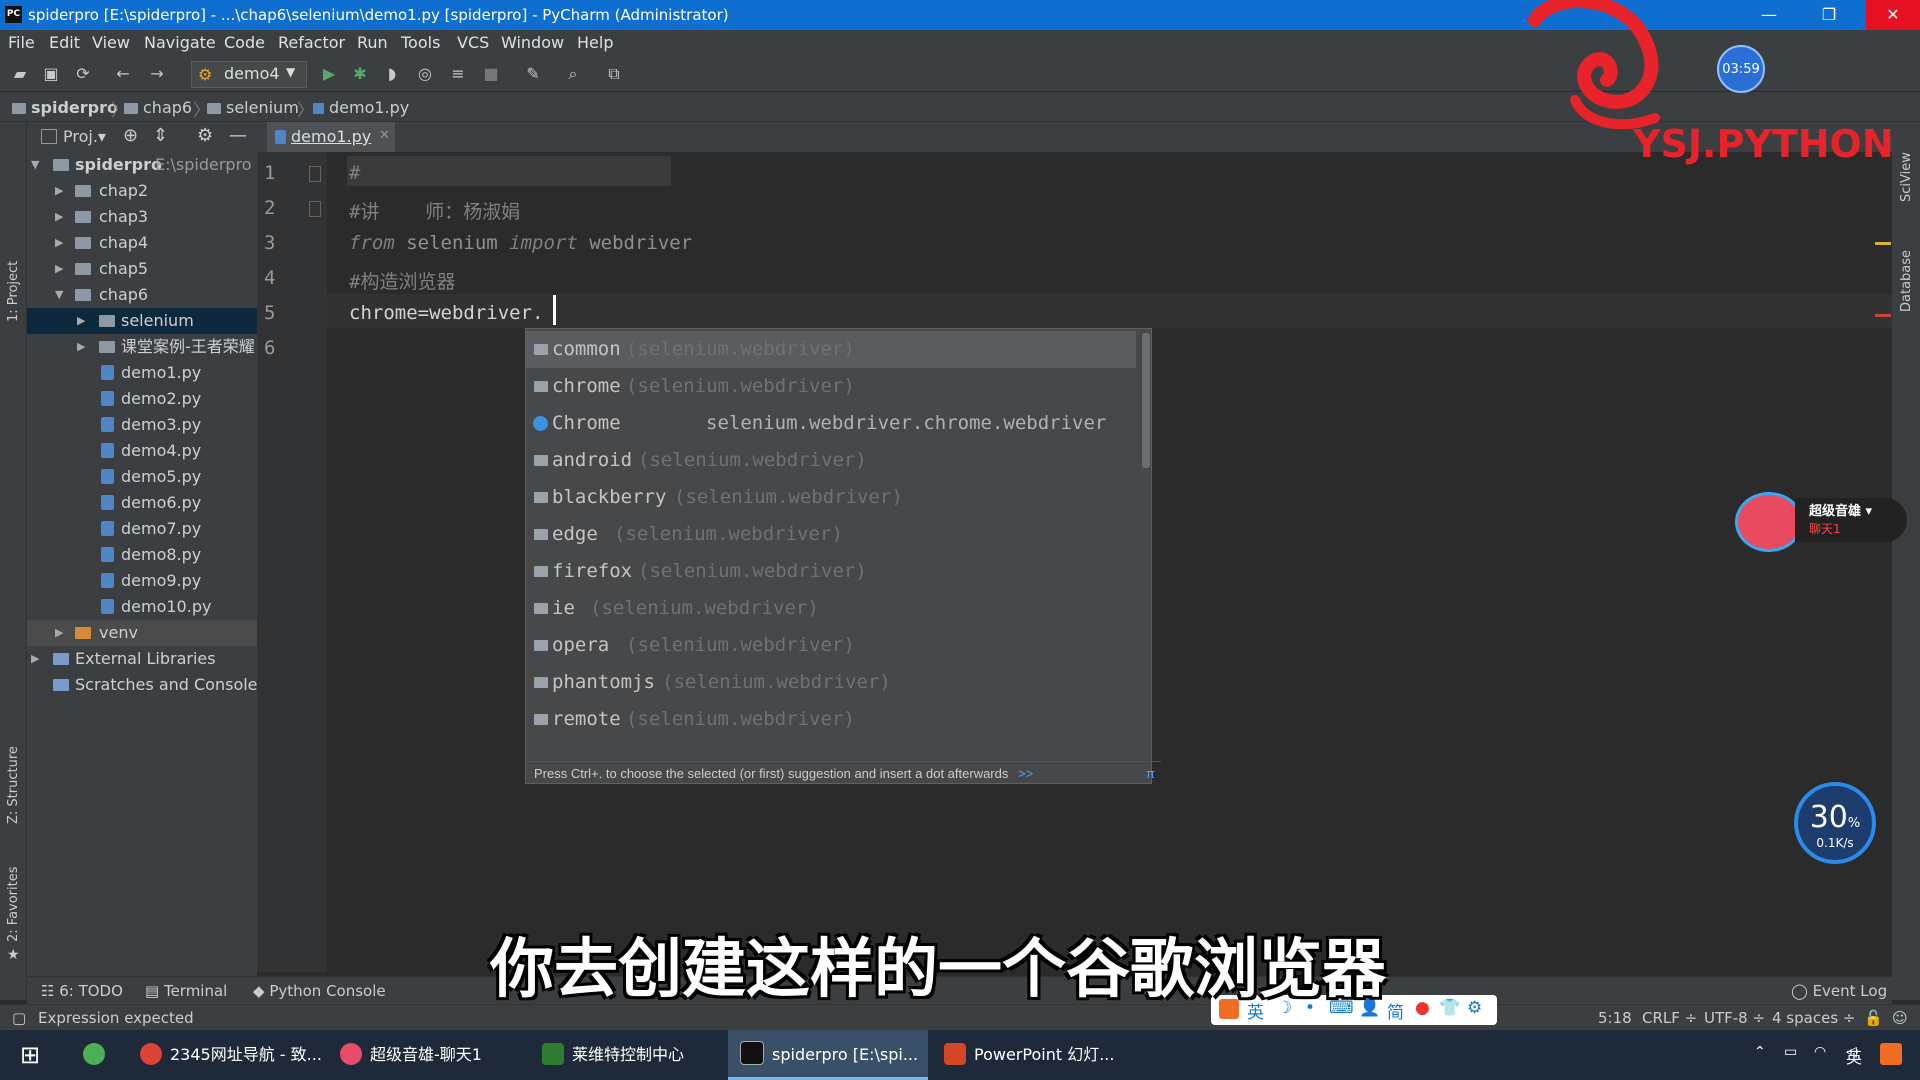  What do you see at coordinates (13, 291) in the screenshot?
I see `project-tool-button: 1: Project` at bounding box center [13, 291].